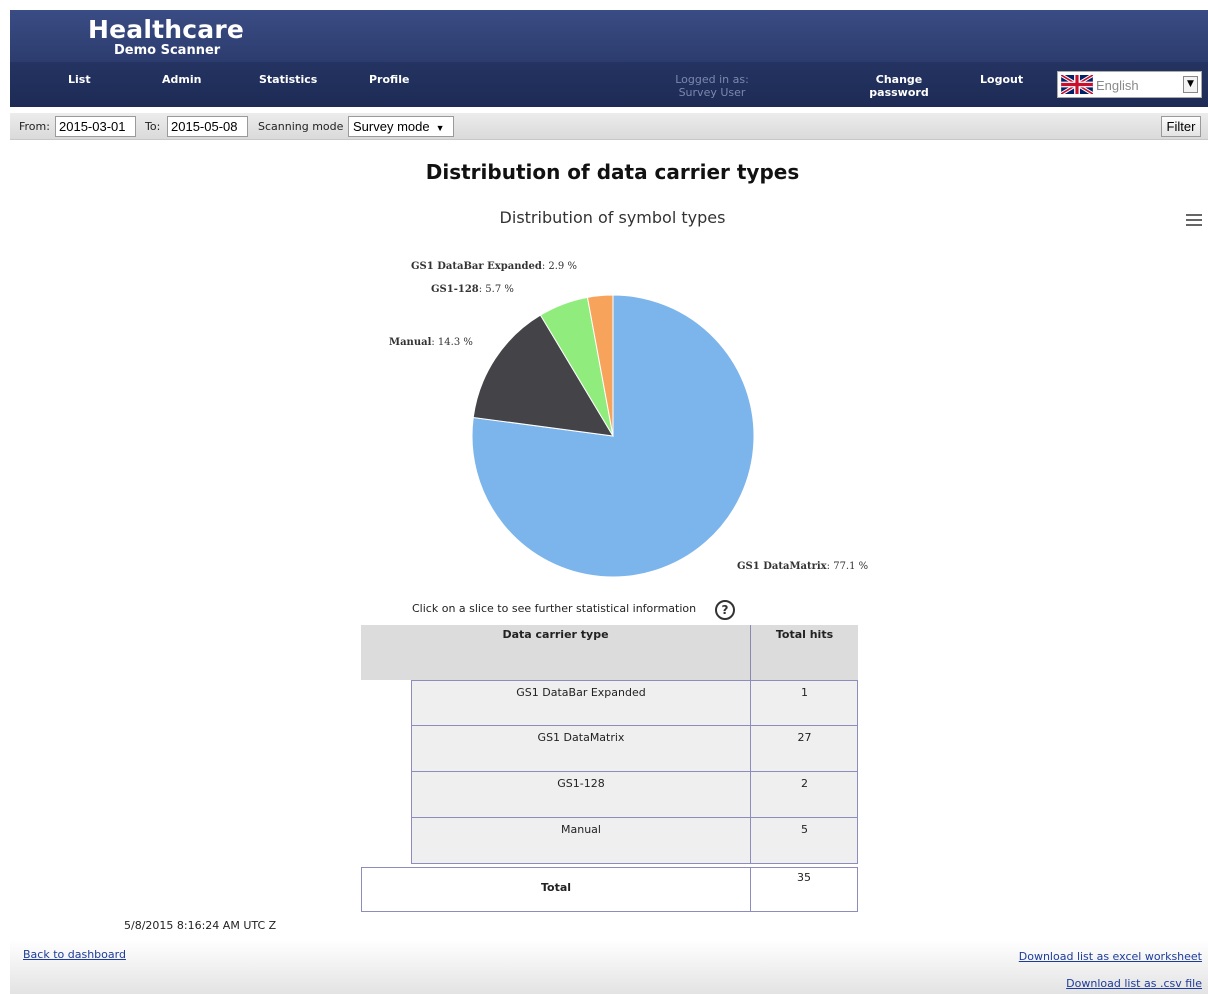 This screenshot has height=994, width=1208. Describe the element at coordinates (34, 126) in the screenshot. I see `from-label: From:` at that location.